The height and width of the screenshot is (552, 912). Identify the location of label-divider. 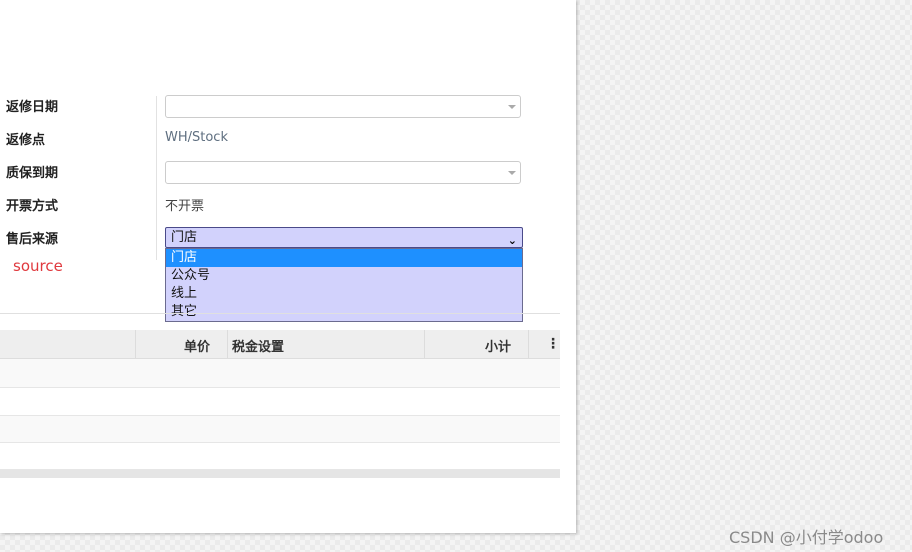
(156, 178).